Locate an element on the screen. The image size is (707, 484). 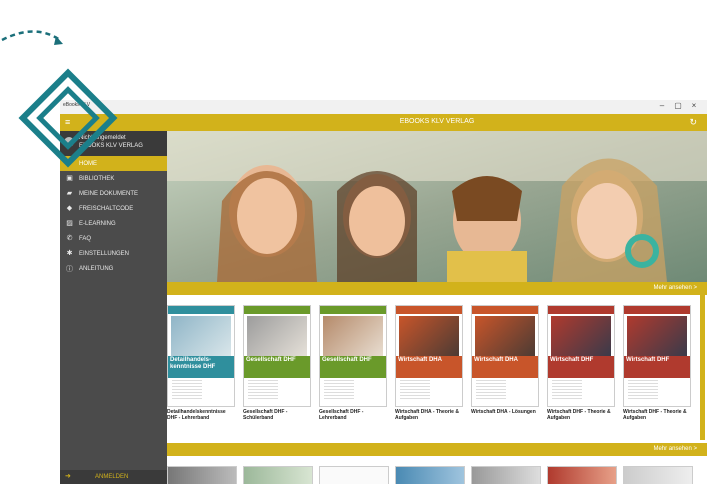
phone-icon: ✆ is located at coordinates (69, 238).